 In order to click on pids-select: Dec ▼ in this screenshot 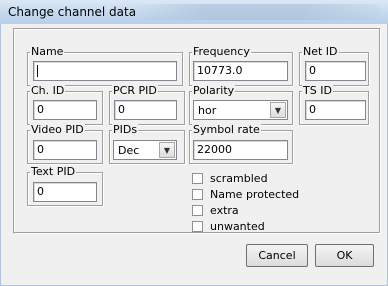, I will do `click(145, 150)`.